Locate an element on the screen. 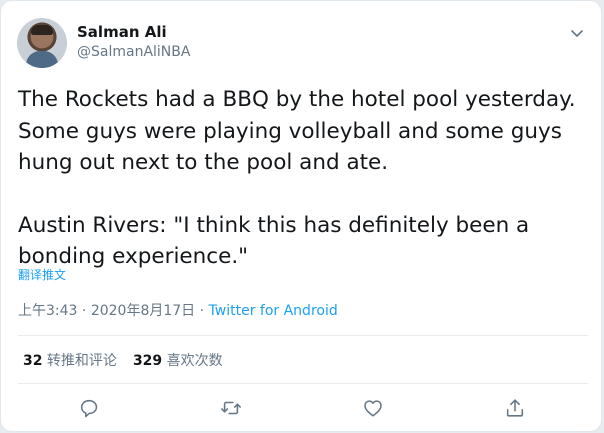 The image size is (604, 433). user-handle: @SalmanAliNBA is located at coordinates (133, 52).